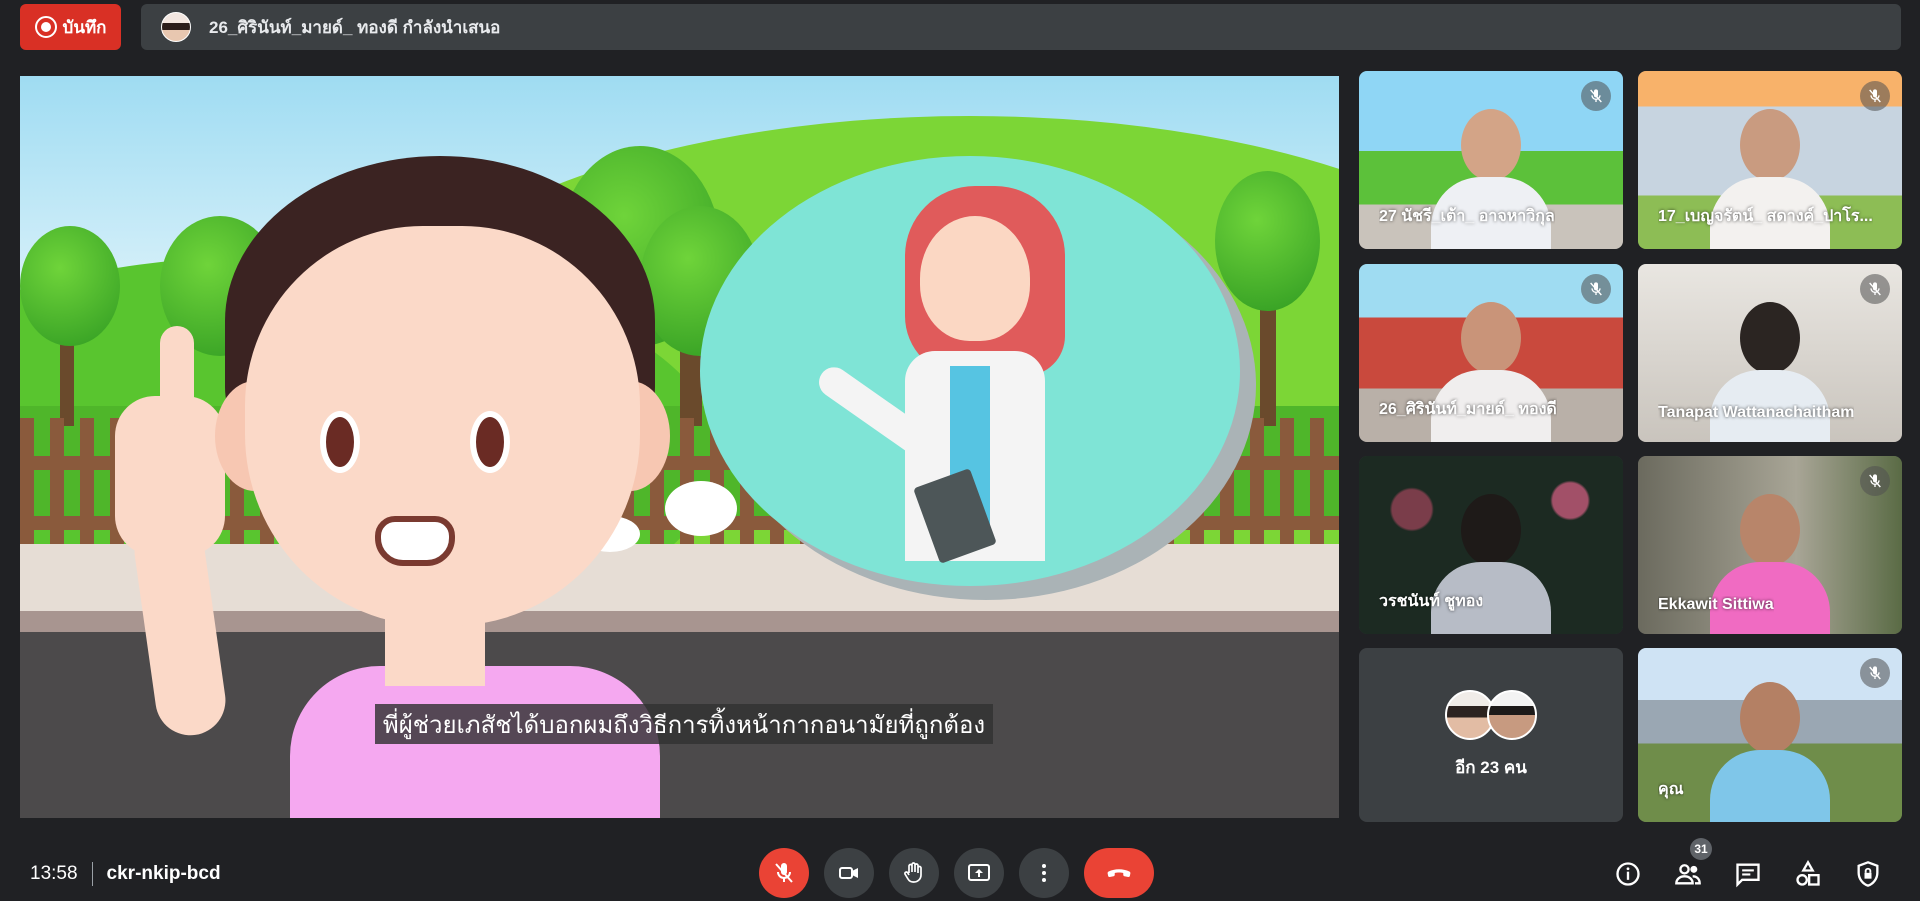 This screenshot has height=901, width=1920. I want to click on leave-call-button, so click(1119, 873).